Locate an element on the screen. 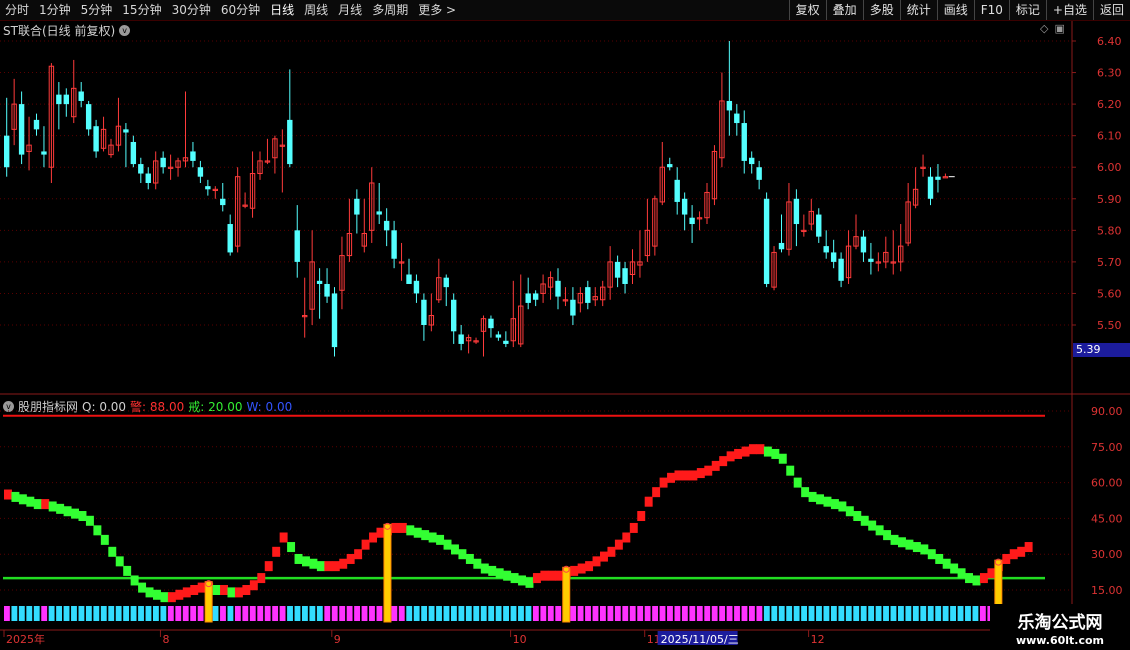 This screenshot has width=1130, height=650. ind-tick-label: 75.00 is located at coordinates (1107, 447).